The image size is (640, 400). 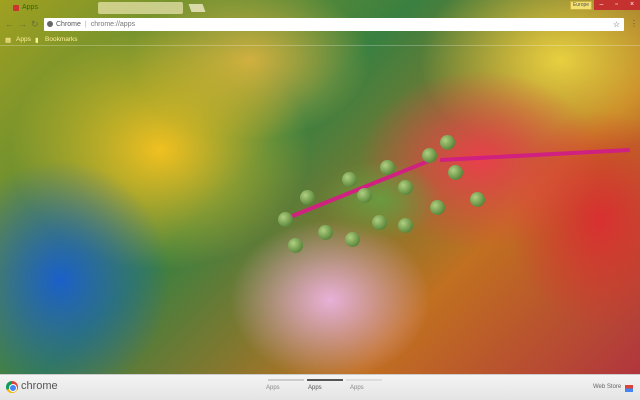 I want to click on bookmark-bookmarks: Bookmarks, so click(x=61, y=39).